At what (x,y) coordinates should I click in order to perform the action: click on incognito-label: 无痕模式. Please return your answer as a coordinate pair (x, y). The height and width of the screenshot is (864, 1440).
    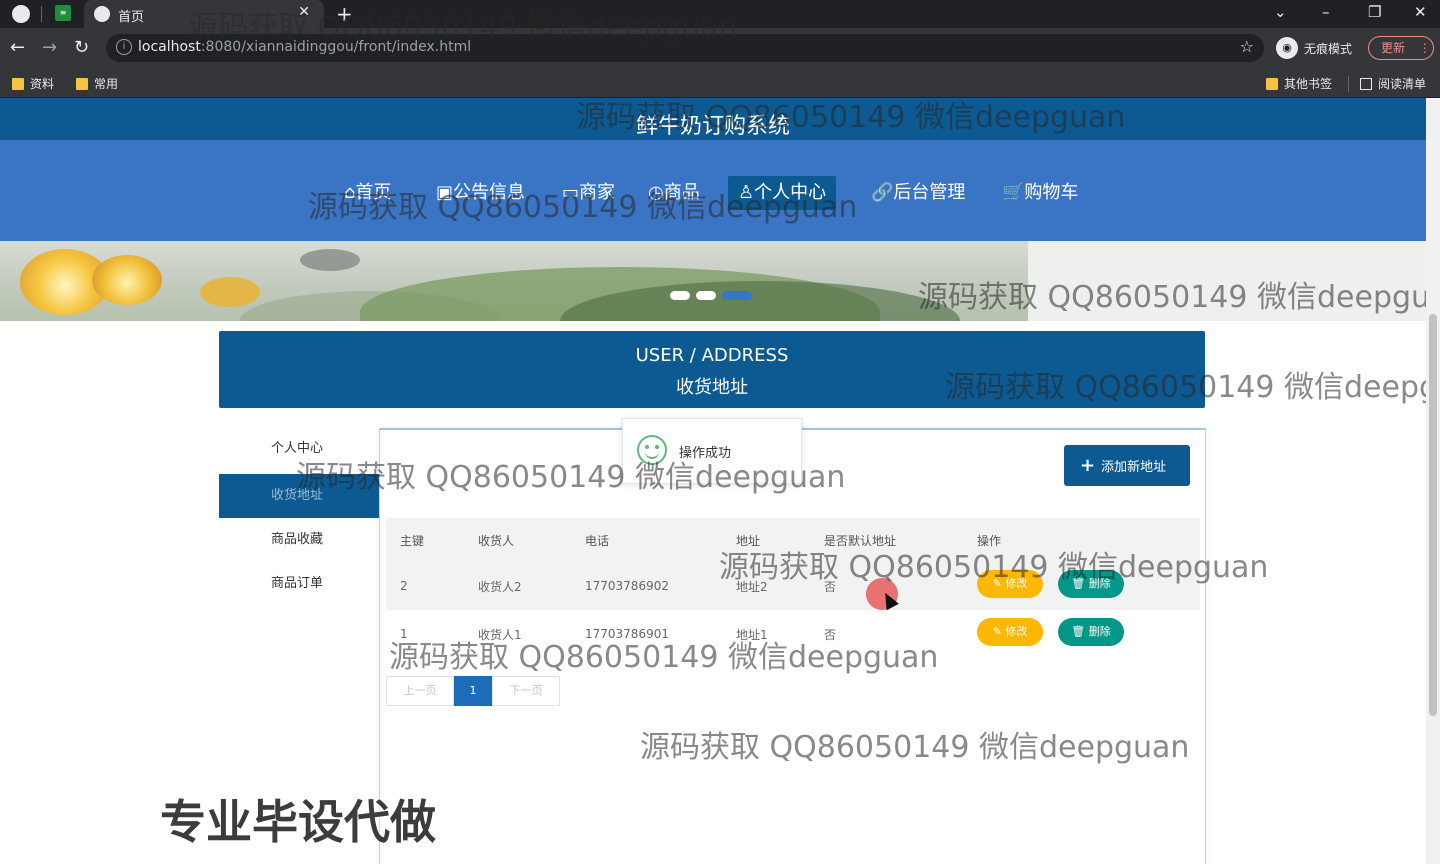
    Looking at the image, I should click on (1328, 48).